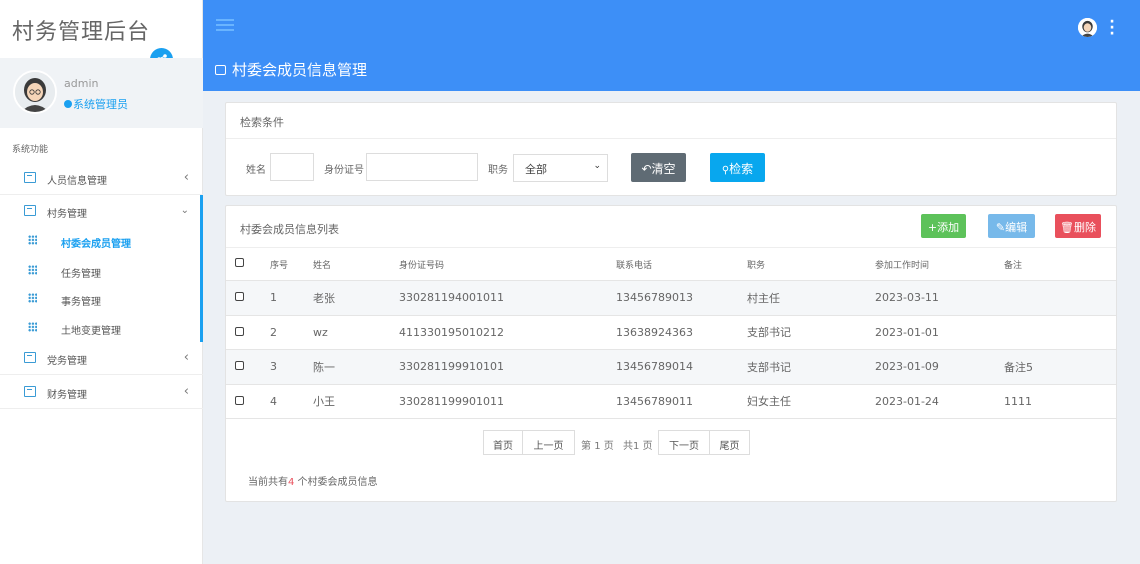 This screenshot has width=1140, height=564. What do you see at coordinates (681, 264) in the screenshot?
I see `column-header: 联系电话` at bounding box center [681, 264].